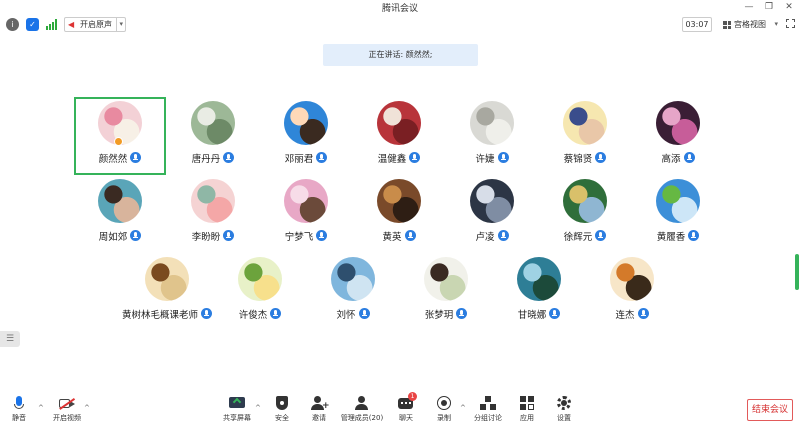 The width and height of the screenshot is (800, 427). I want to click on info-icon: i, so click(12, 24).